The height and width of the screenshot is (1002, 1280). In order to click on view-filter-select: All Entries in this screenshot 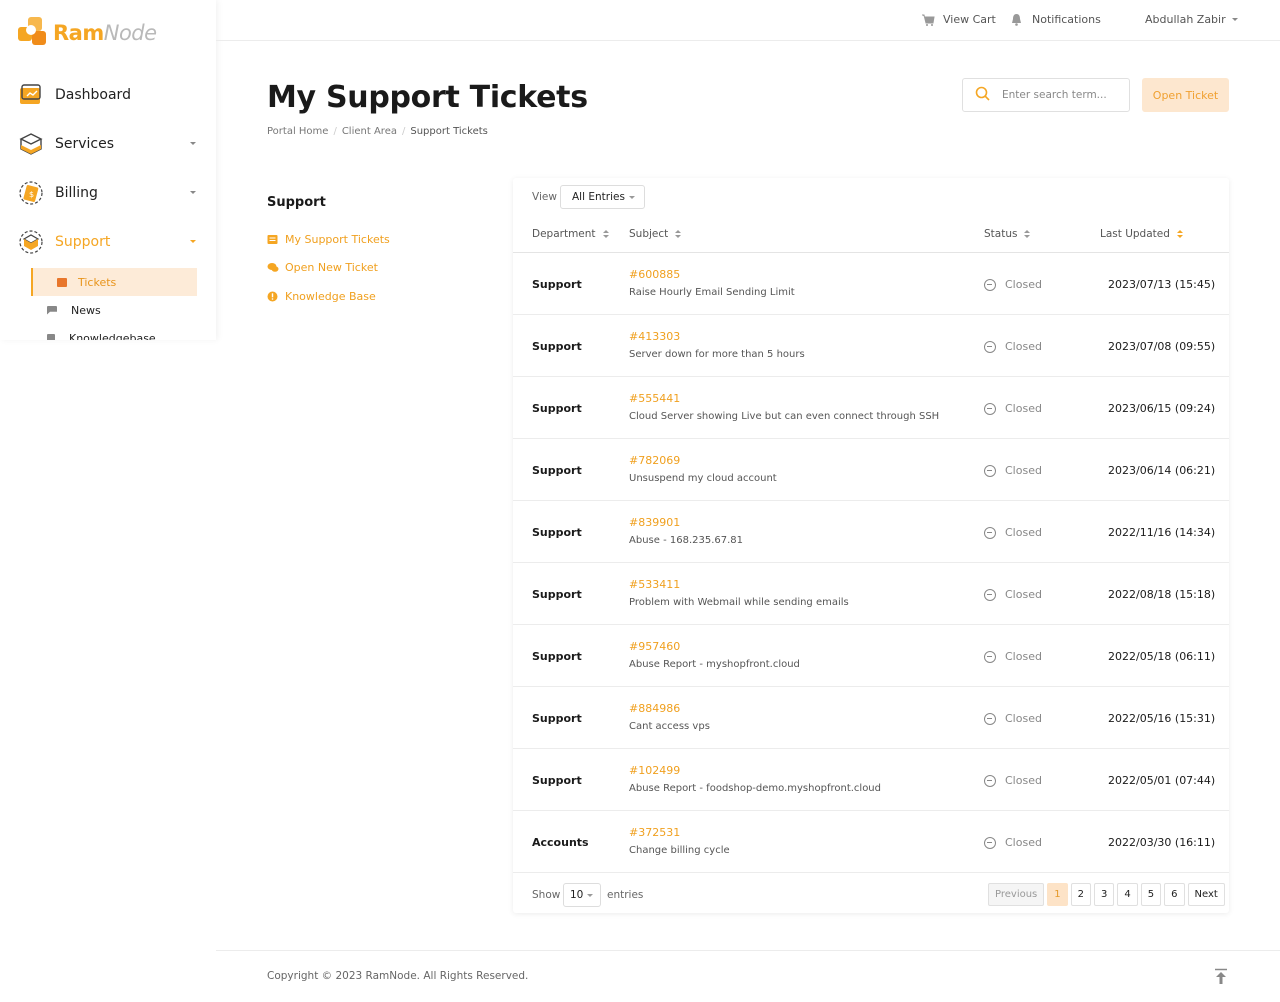, I will do `click(602, 197)`.